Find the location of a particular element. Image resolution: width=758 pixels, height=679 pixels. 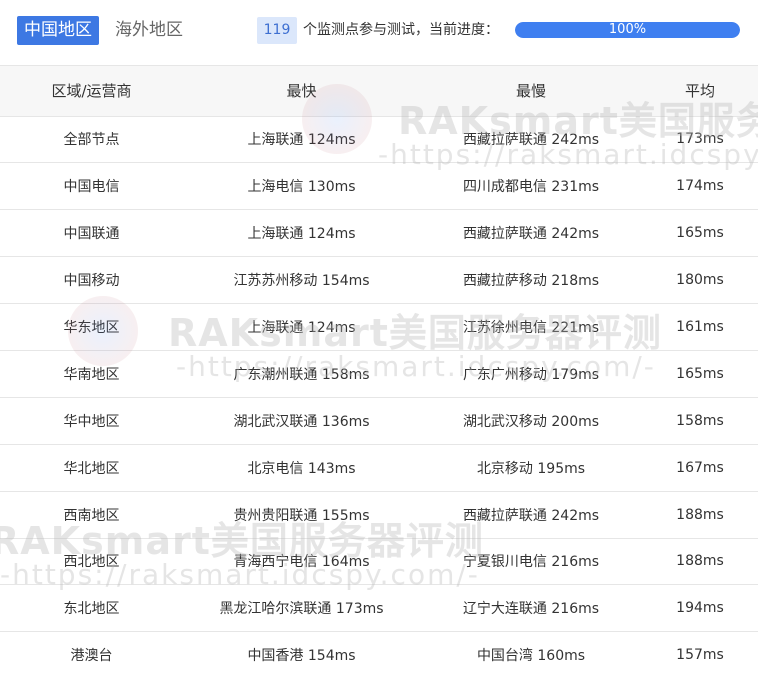

table-row: 华北地区 北京电信 143ms 北京移动 195ms 167ms is located at coordinates (379, 467).